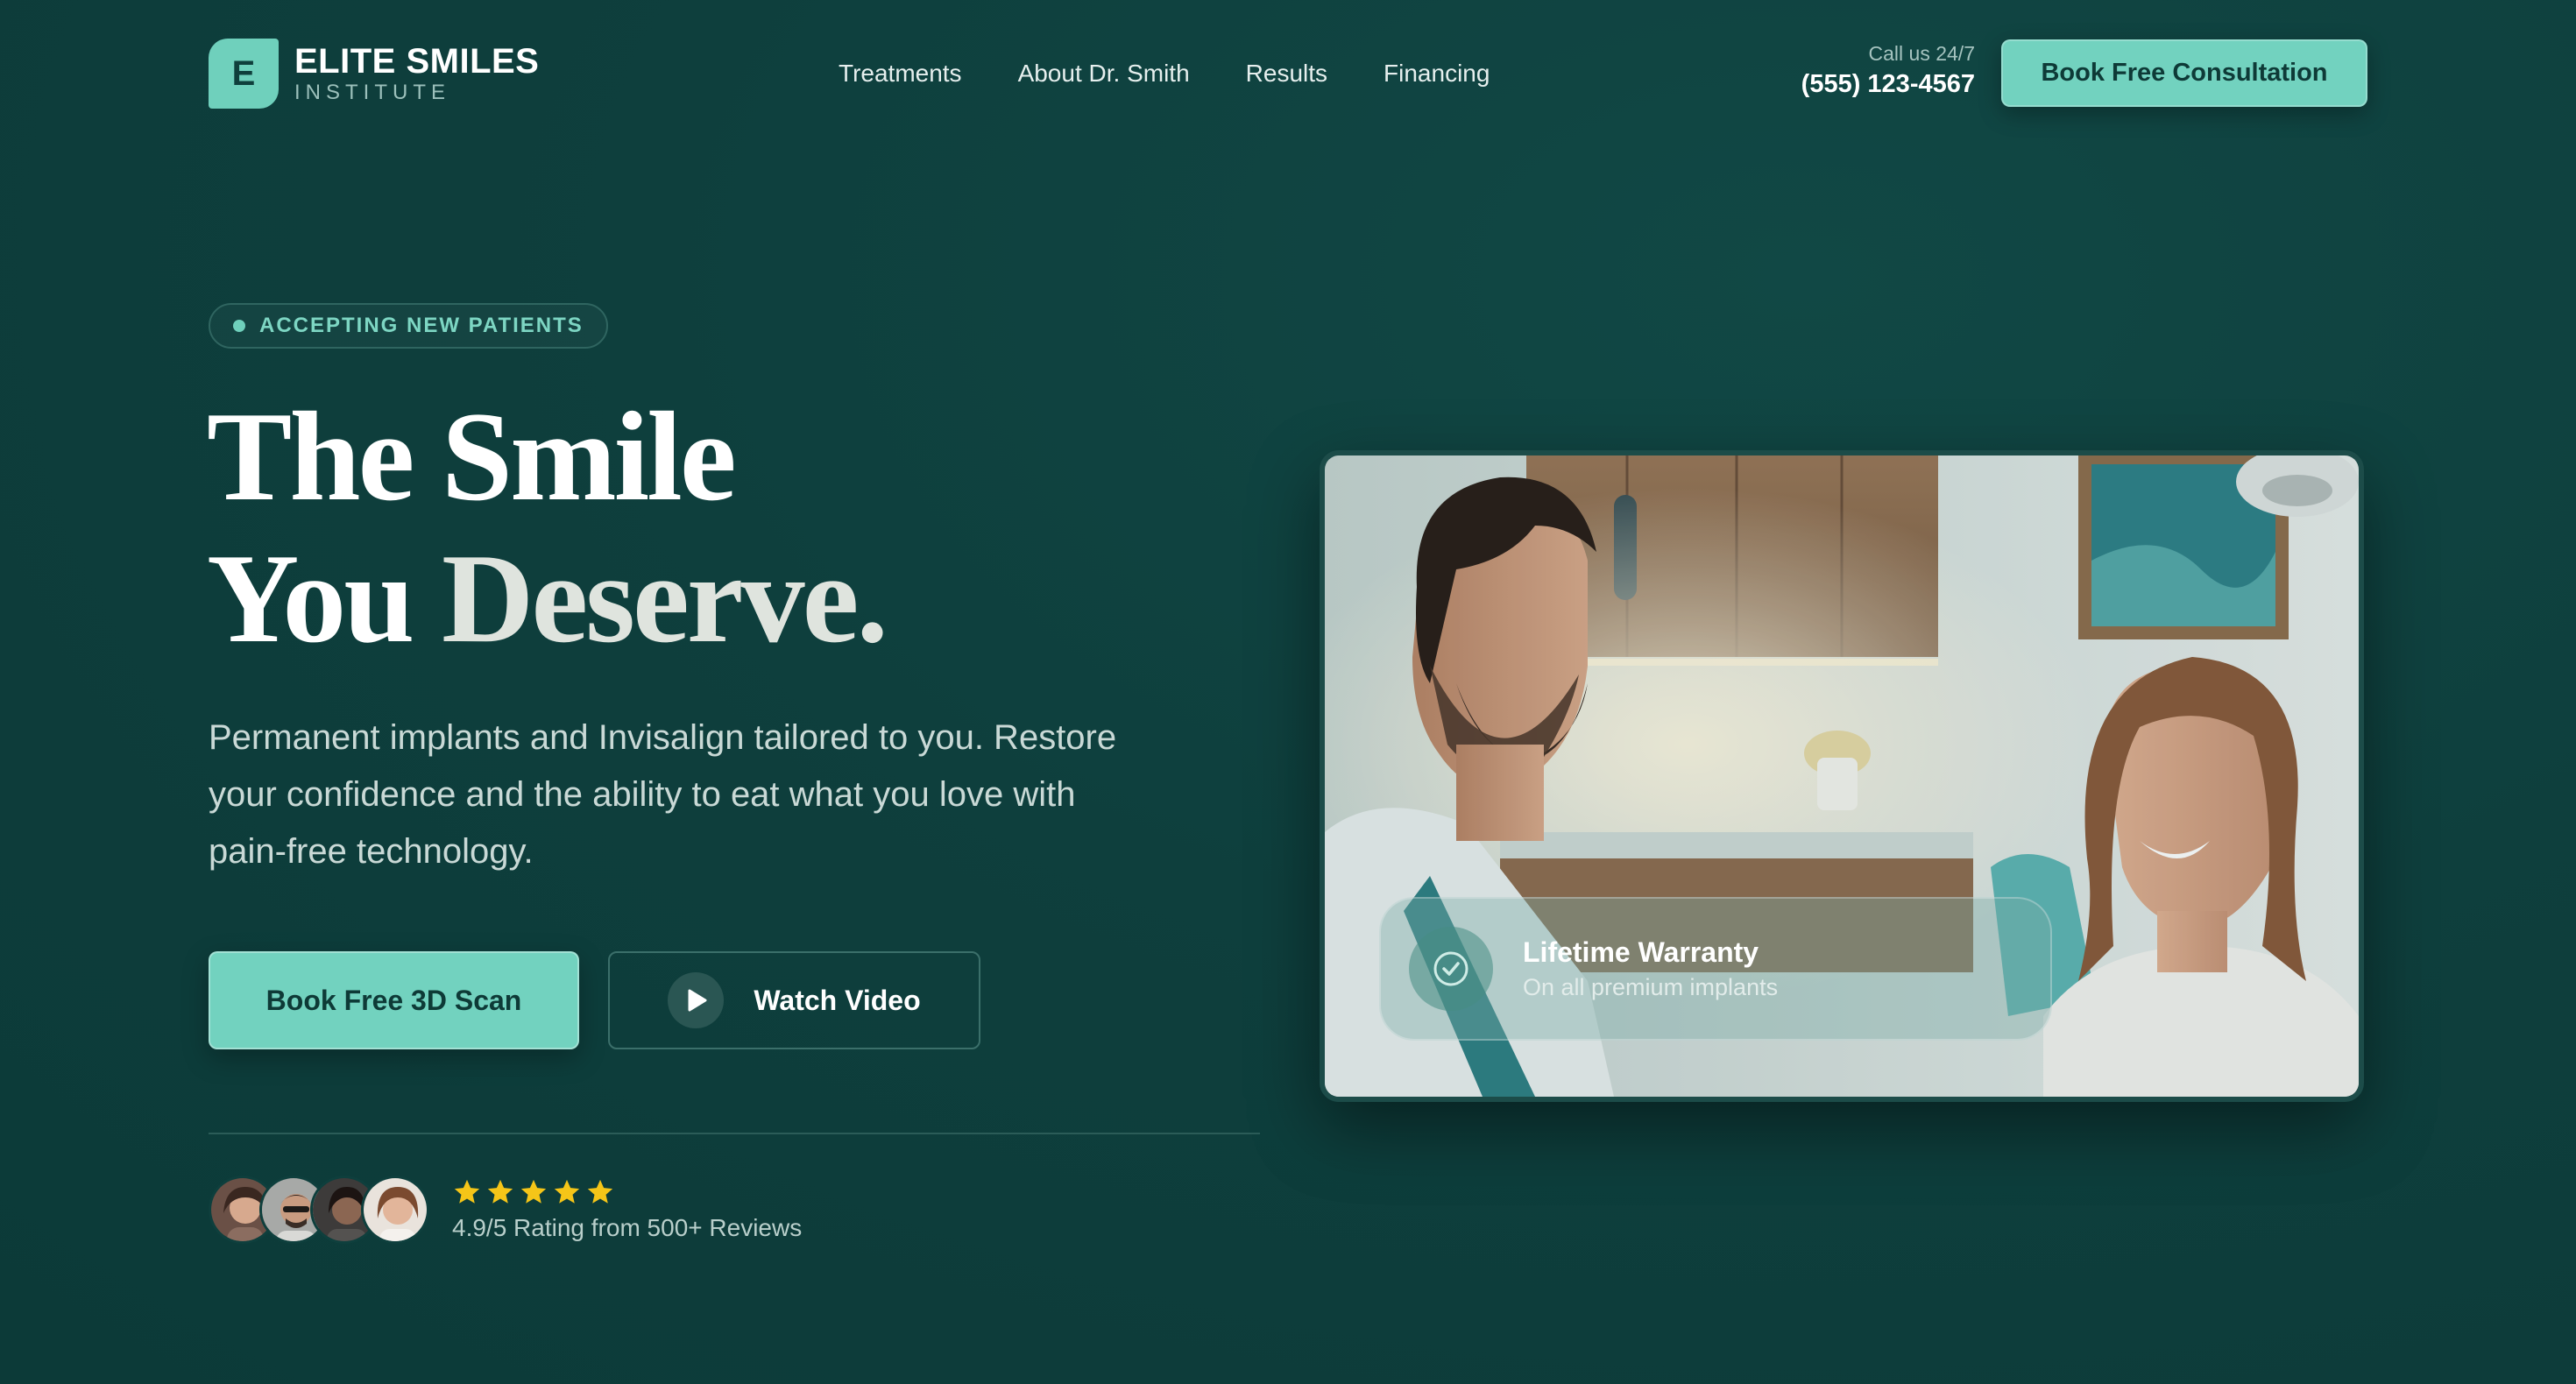 This screenshot has height=1384, width=2576. I want to click on nav-financing: Financing, so click(1437, 73).